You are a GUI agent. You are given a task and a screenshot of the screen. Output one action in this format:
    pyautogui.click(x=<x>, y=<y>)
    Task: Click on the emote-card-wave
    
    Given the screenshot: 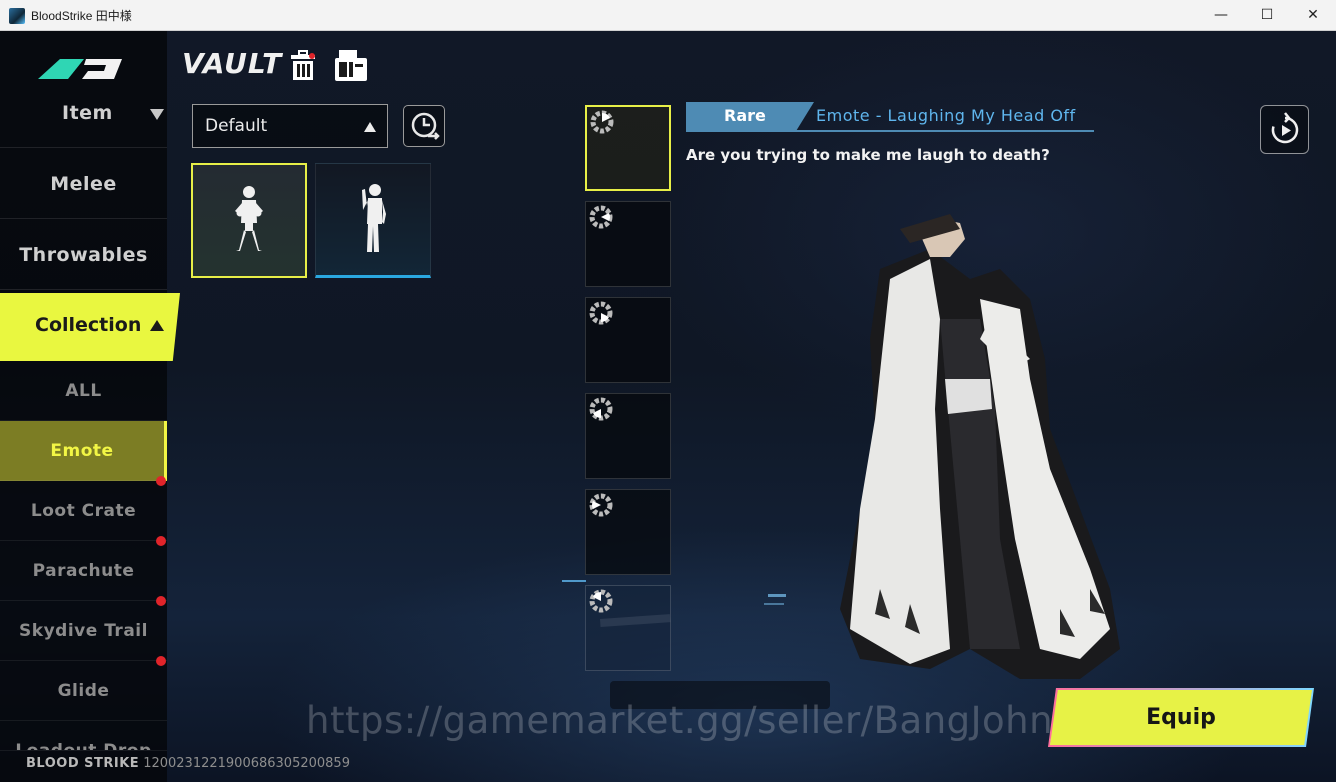 What is the action you would take?
    pyautogui.click(x=373, y=220)
    